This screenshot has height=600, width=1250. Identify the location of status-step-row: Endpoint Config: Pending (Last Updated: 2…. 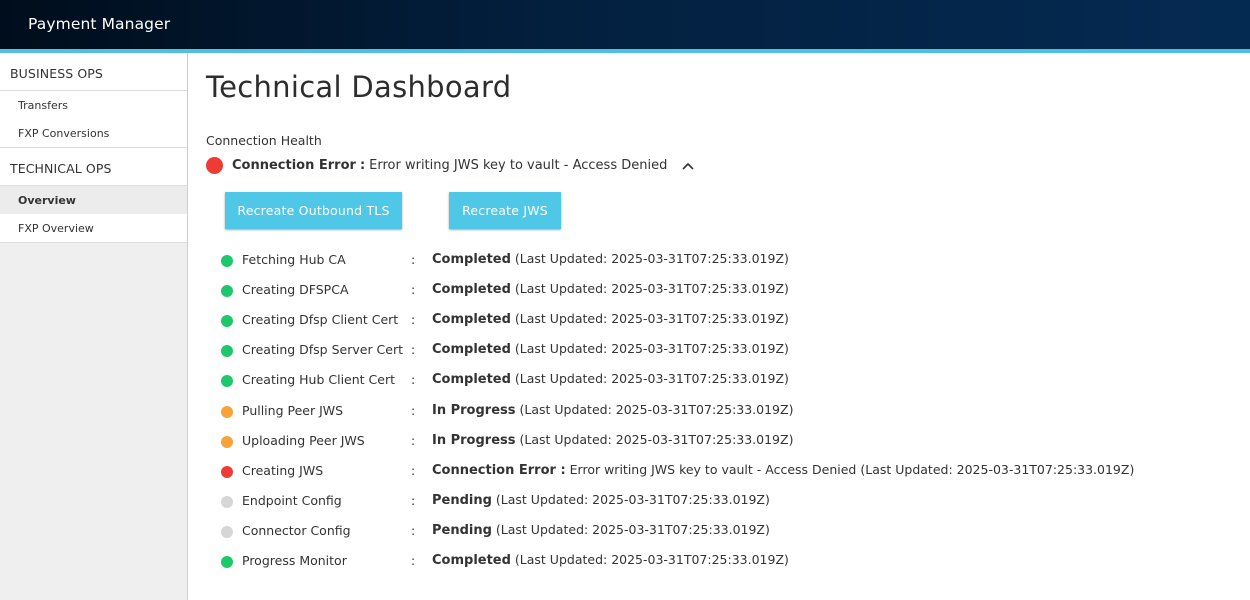
(721, 501).